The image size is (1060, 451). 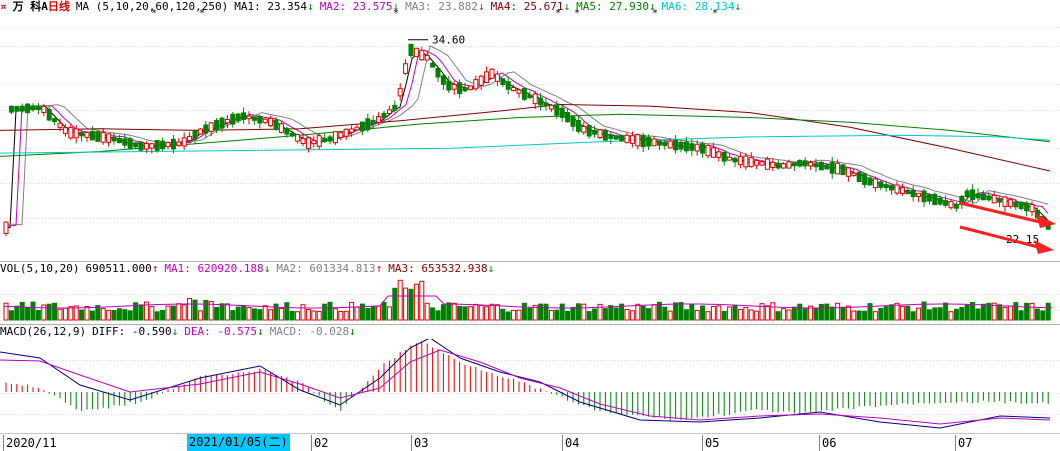 What do you see at coordinates (827, 443) in the screenshot?
I see `tick-label: 06` at bounding box center [827, 443].